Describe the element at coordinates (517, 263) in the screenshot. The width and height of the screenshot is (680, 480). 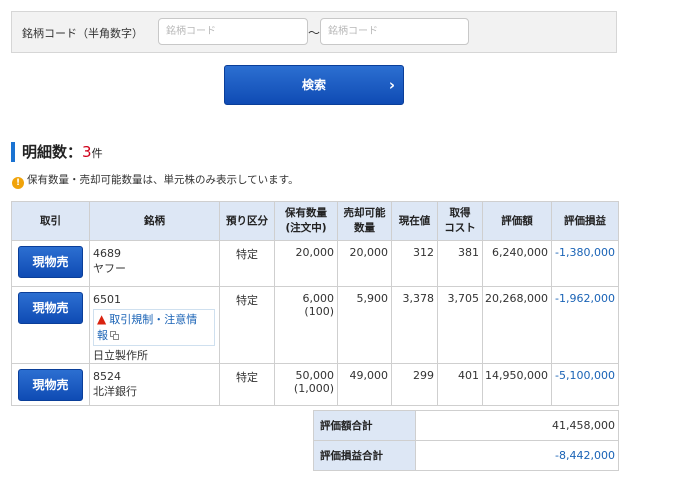
I see `valuation: 6,240,000` at that location.